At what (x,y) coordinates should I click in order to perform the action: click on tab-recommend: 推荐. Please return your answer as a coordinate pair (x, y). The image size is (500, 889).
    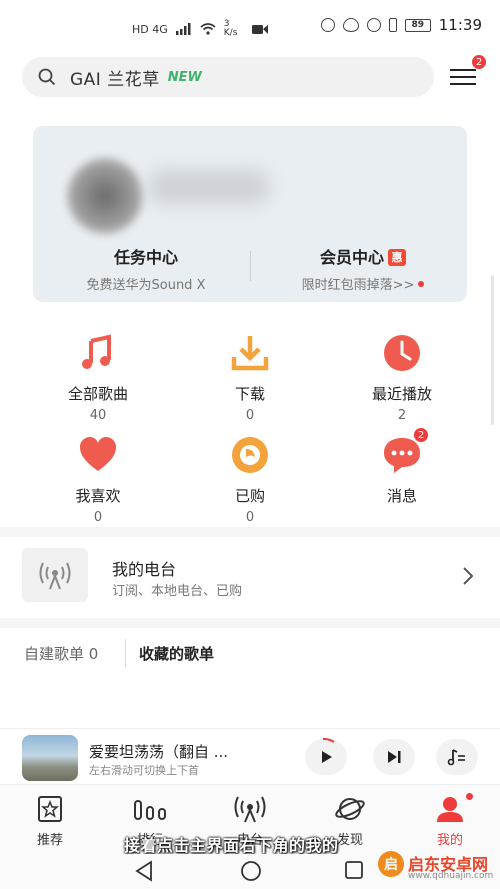
    Looking at the image, I should click on (50, 821).